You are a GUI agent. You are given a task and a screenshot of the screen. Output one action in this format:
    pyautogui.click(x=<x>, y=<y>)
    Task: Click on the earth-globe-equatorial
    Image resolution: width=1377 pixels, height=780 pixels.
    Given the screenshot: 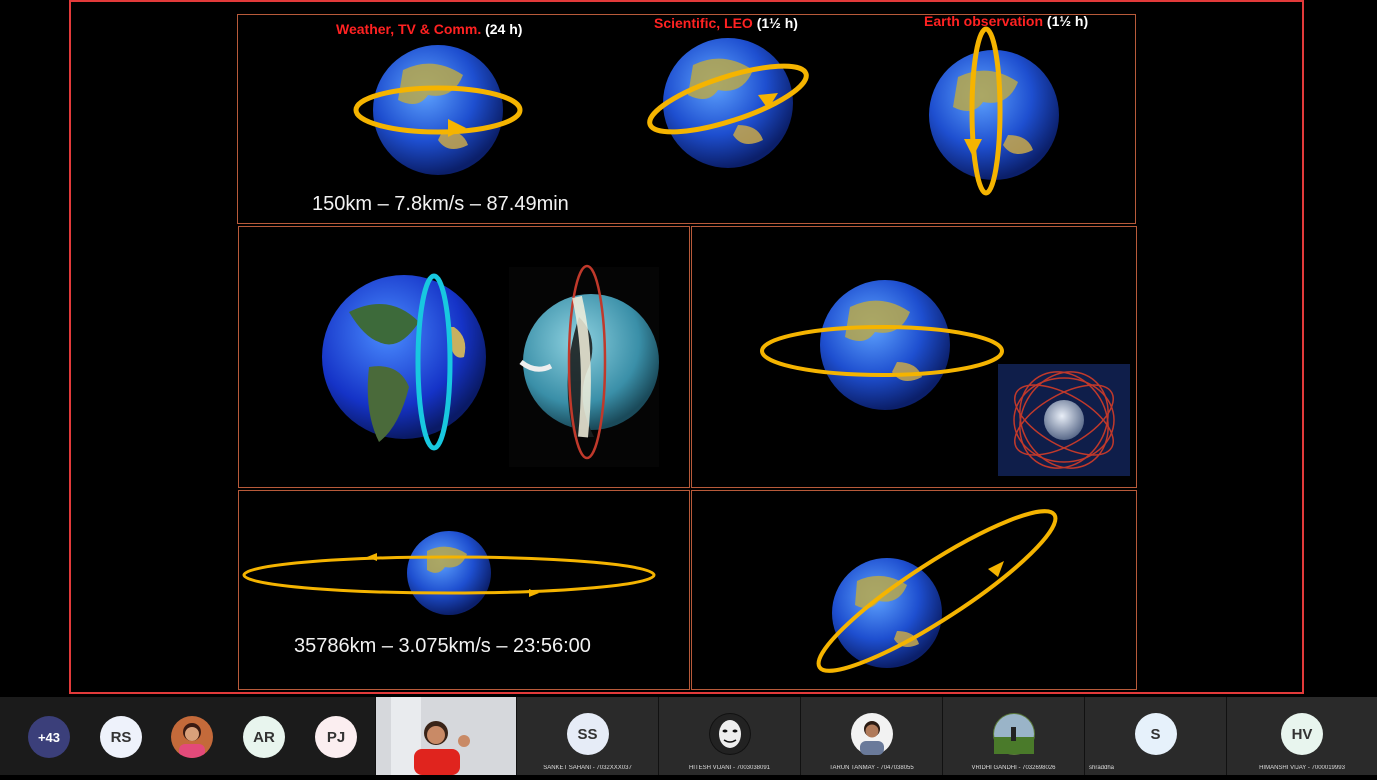 What is the action you would take?
    pyautogui.click(x=882, y=345)
    